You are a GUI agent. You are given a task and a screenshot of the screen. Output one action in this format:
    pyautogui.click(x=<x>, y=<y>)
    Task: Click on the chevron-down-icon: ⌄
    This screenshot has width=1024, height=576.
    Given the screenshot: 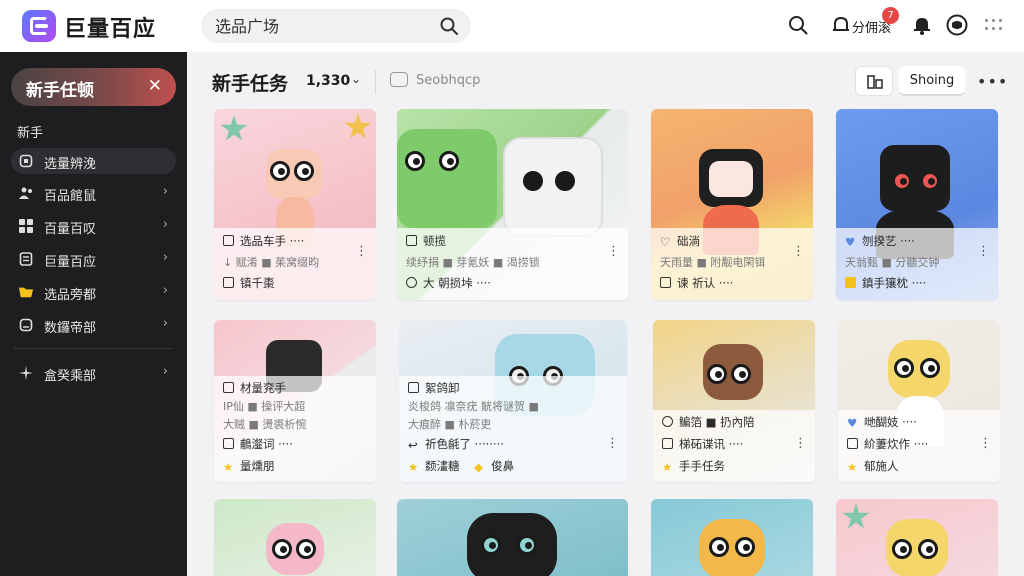 What is the action you would take?
    pyautogui.click(x=356, y=79)
    